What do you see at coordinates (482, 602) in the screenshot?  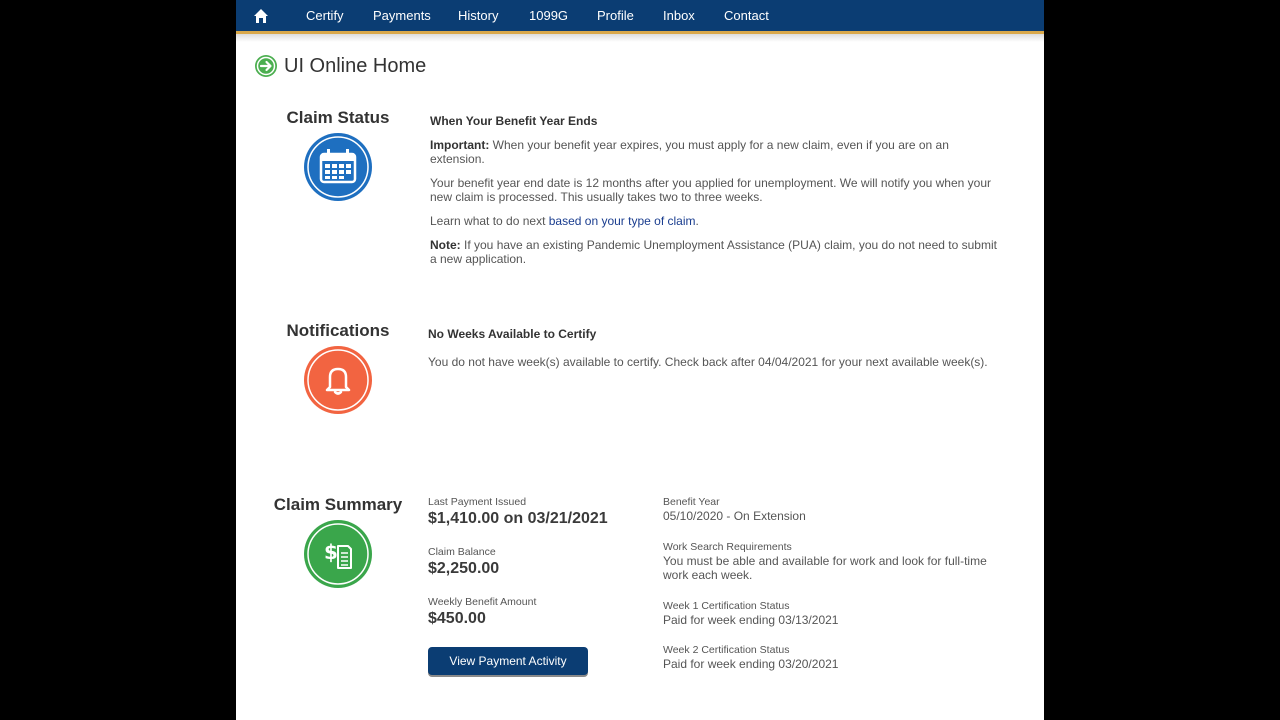 I see `weekly-benefit-label: Weekly Benefit Amount` at bounding box center [482, 602].